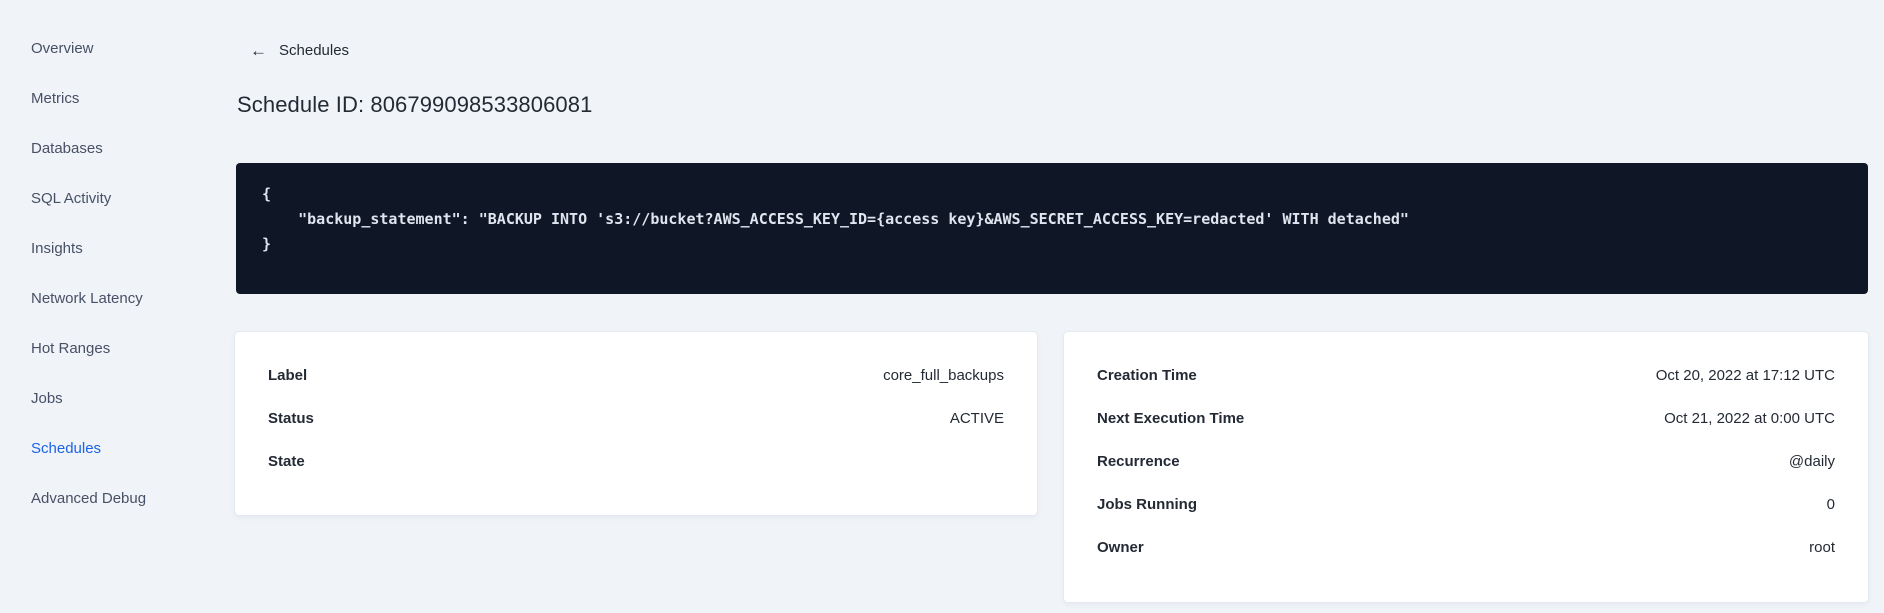 This screenshot has width=1884, height=613. Describe the element at coordinates (636, 375) in the screenshot. I see `detail-row: Label core_full_backups` at that location.